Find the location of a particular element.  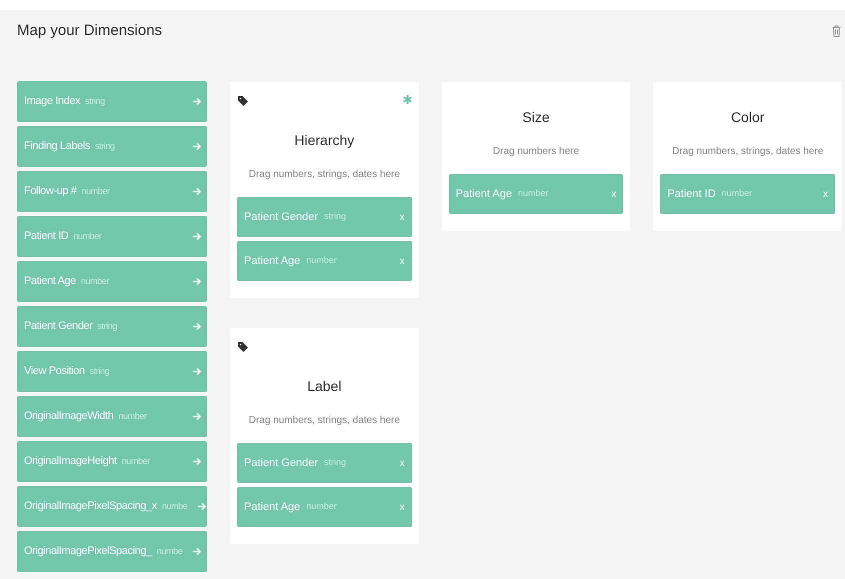

card-title: Label is located at coordinates (324, 386).